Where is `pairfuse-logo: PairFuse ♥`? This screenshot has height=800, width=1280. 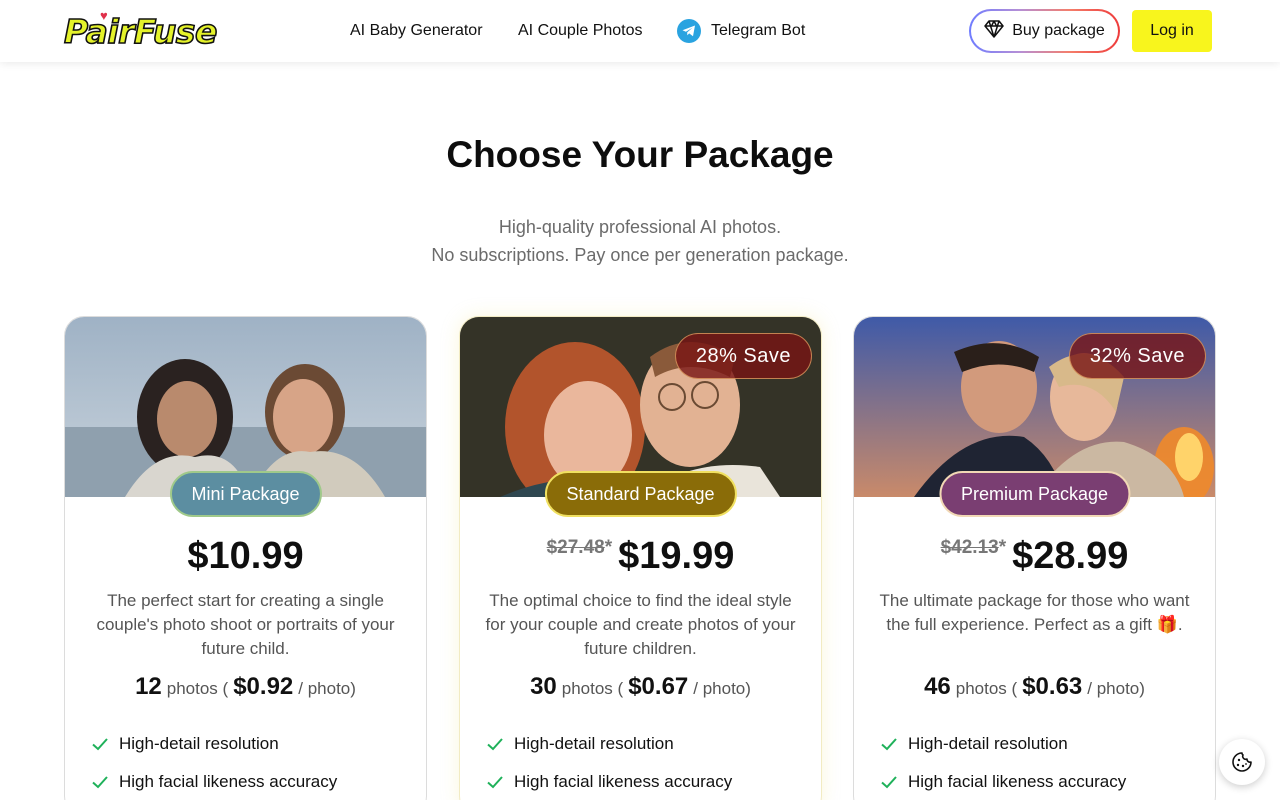 pairfuse-logo: PairFuse ♥ is located at coordinates (140, 30).